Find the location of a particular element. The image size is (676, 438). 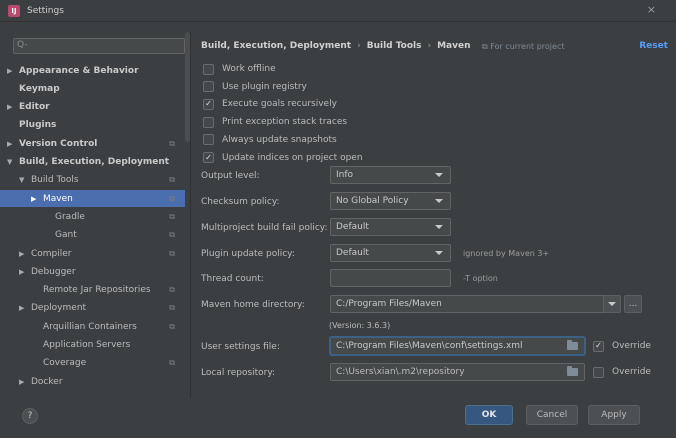

sidebar-item-label: Arquillian Containers is located at coordinates (90, 326).